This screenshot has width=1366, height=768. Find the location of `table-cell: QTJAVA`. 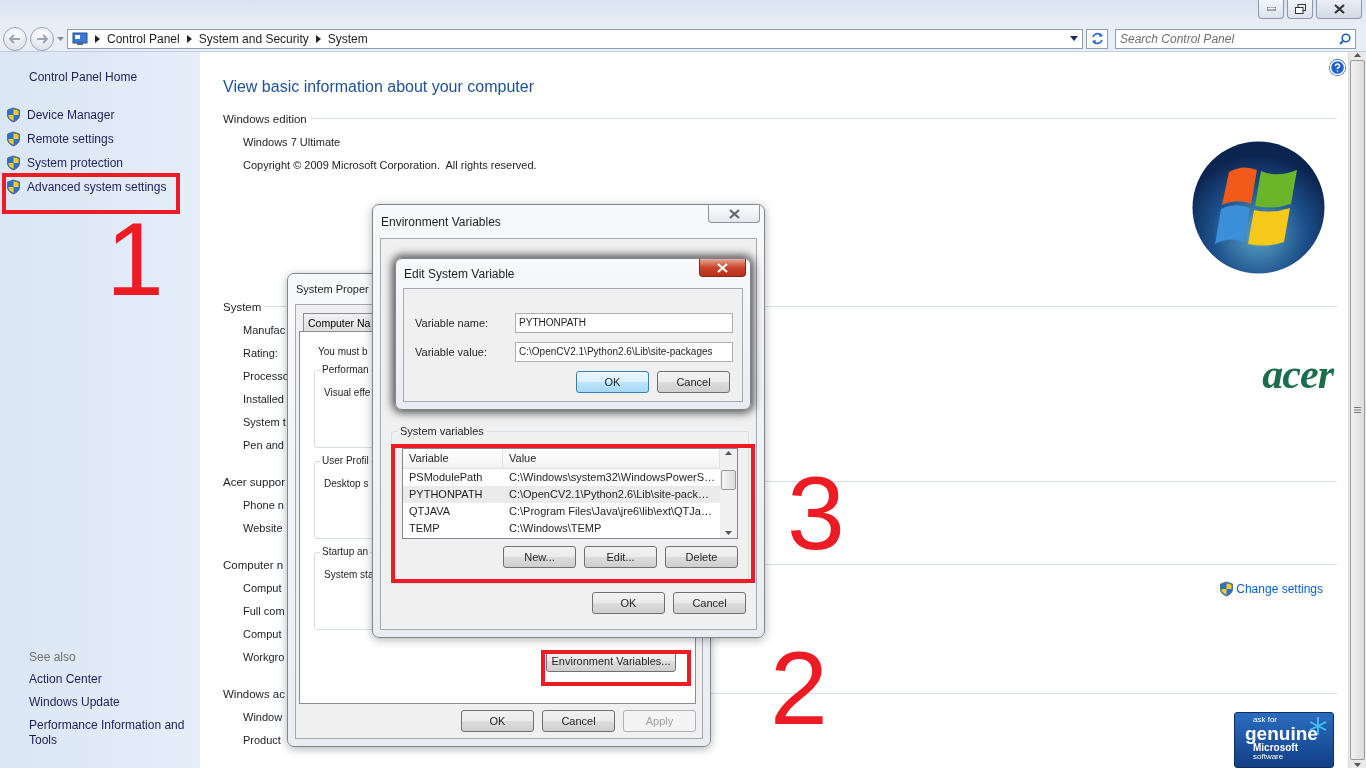

table-cell: QTJAVA is located at coordinates (453, 511).